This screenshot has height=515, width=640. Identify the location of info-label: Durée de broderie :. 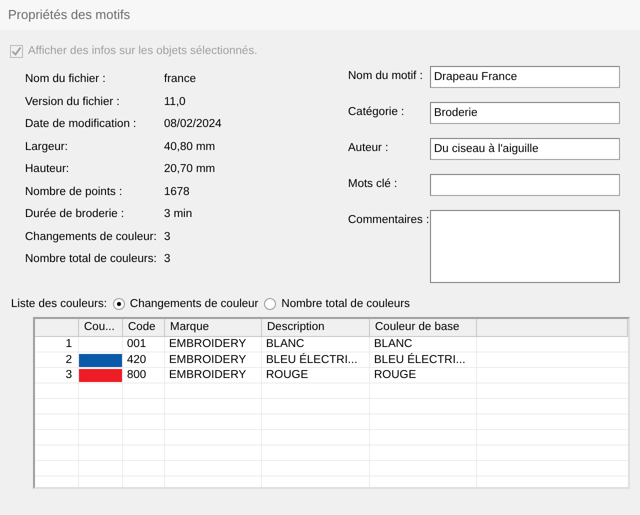
(75, 214).